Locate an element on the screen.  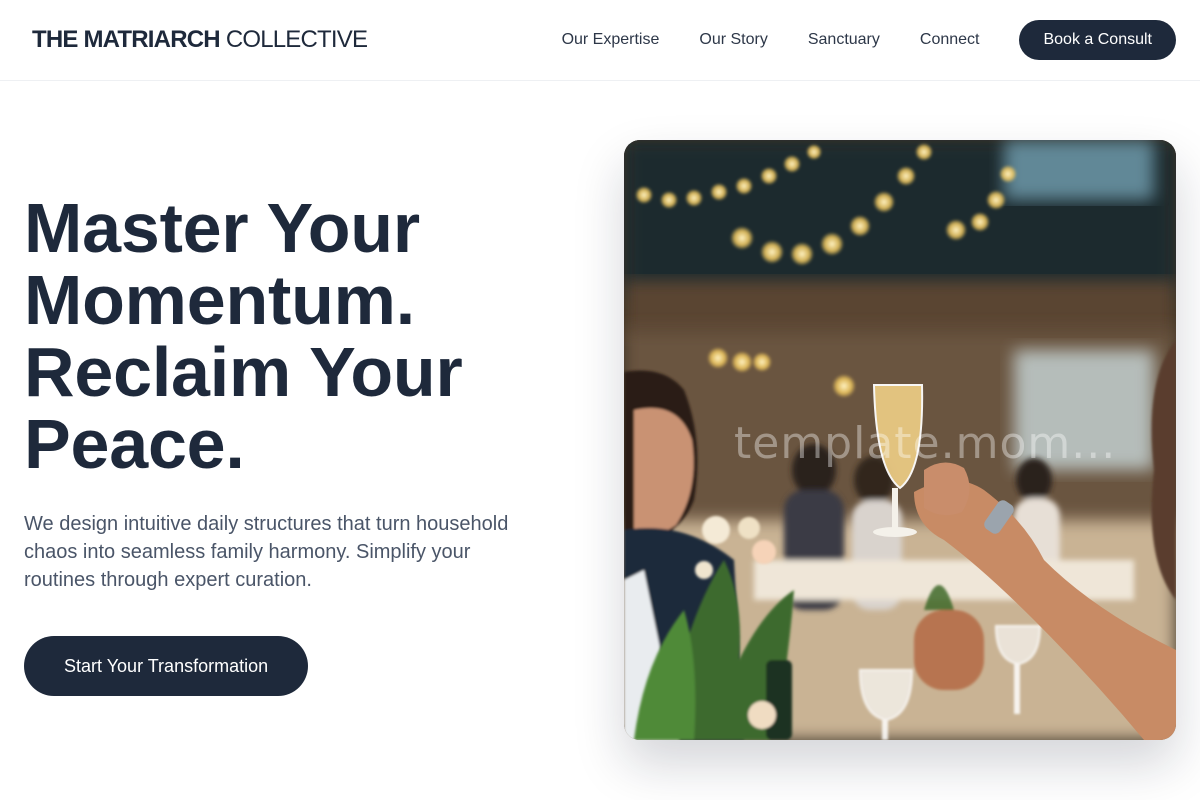
brand-name-light: COLLECTIVE is located at coordinates (296, 39).